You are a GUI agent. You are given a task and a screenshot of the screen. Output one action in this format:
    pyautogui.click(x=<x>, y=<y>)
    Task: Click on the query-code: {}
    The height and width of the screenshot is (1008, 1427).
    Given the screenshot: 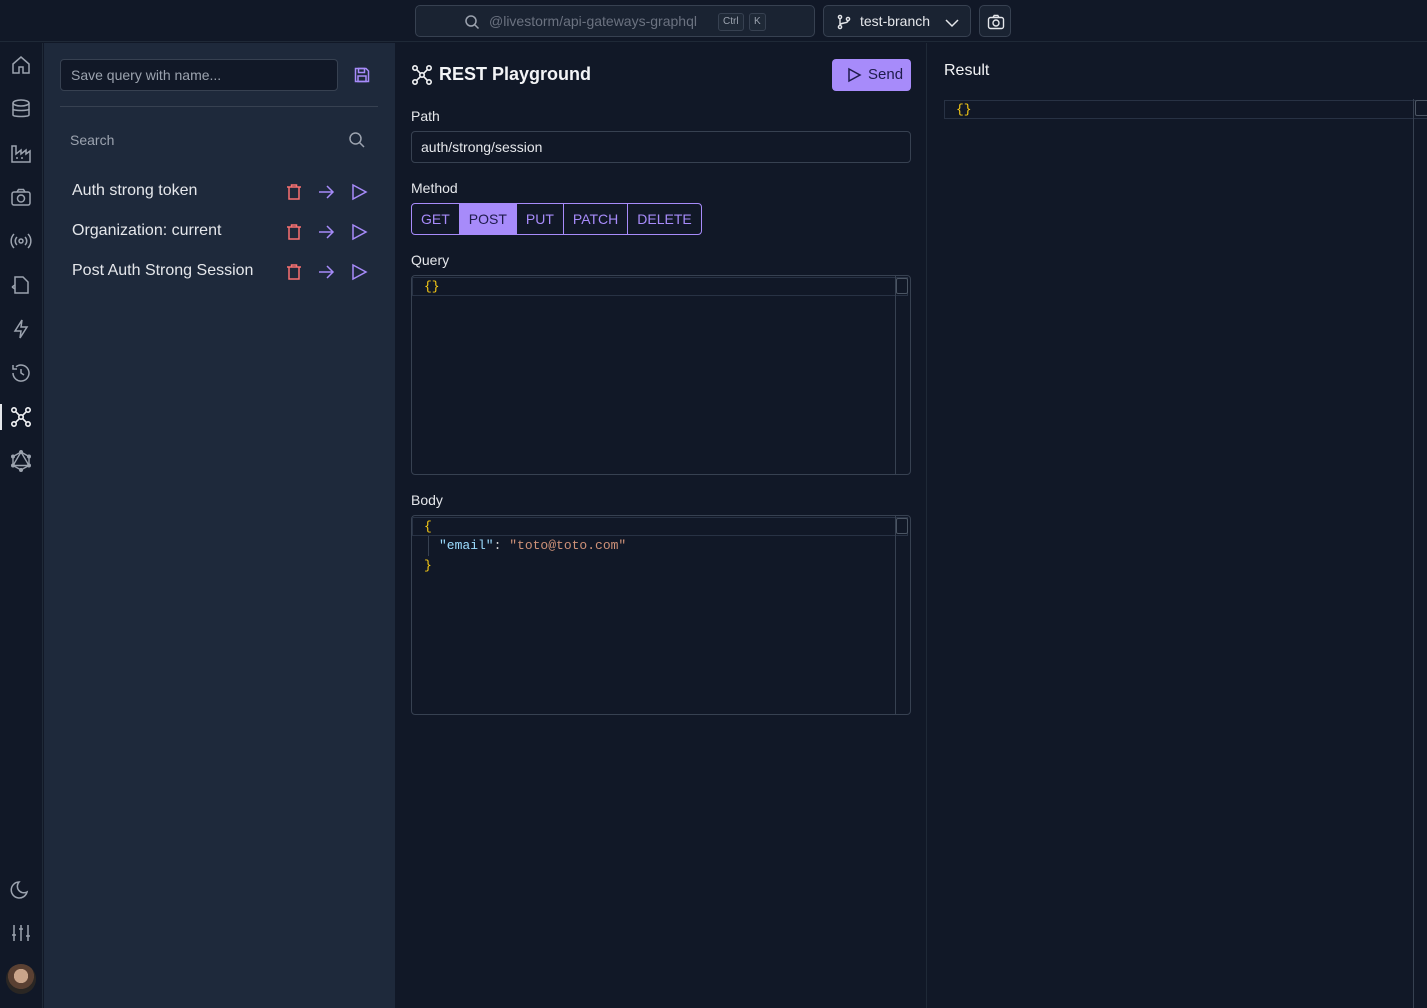 What is the action you would take?
    pyautogui.click(x=432, y=286)
    